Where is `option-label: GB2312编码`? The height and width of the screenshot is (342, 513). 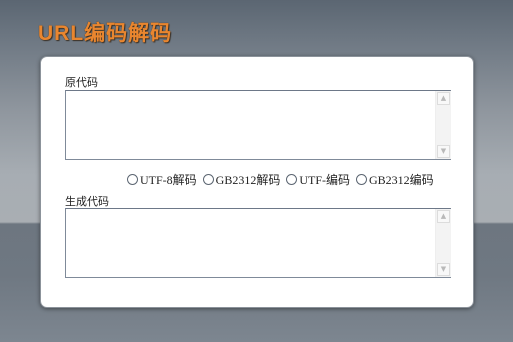 option-label: GB2312编码 is located at coordinates (401, 179).